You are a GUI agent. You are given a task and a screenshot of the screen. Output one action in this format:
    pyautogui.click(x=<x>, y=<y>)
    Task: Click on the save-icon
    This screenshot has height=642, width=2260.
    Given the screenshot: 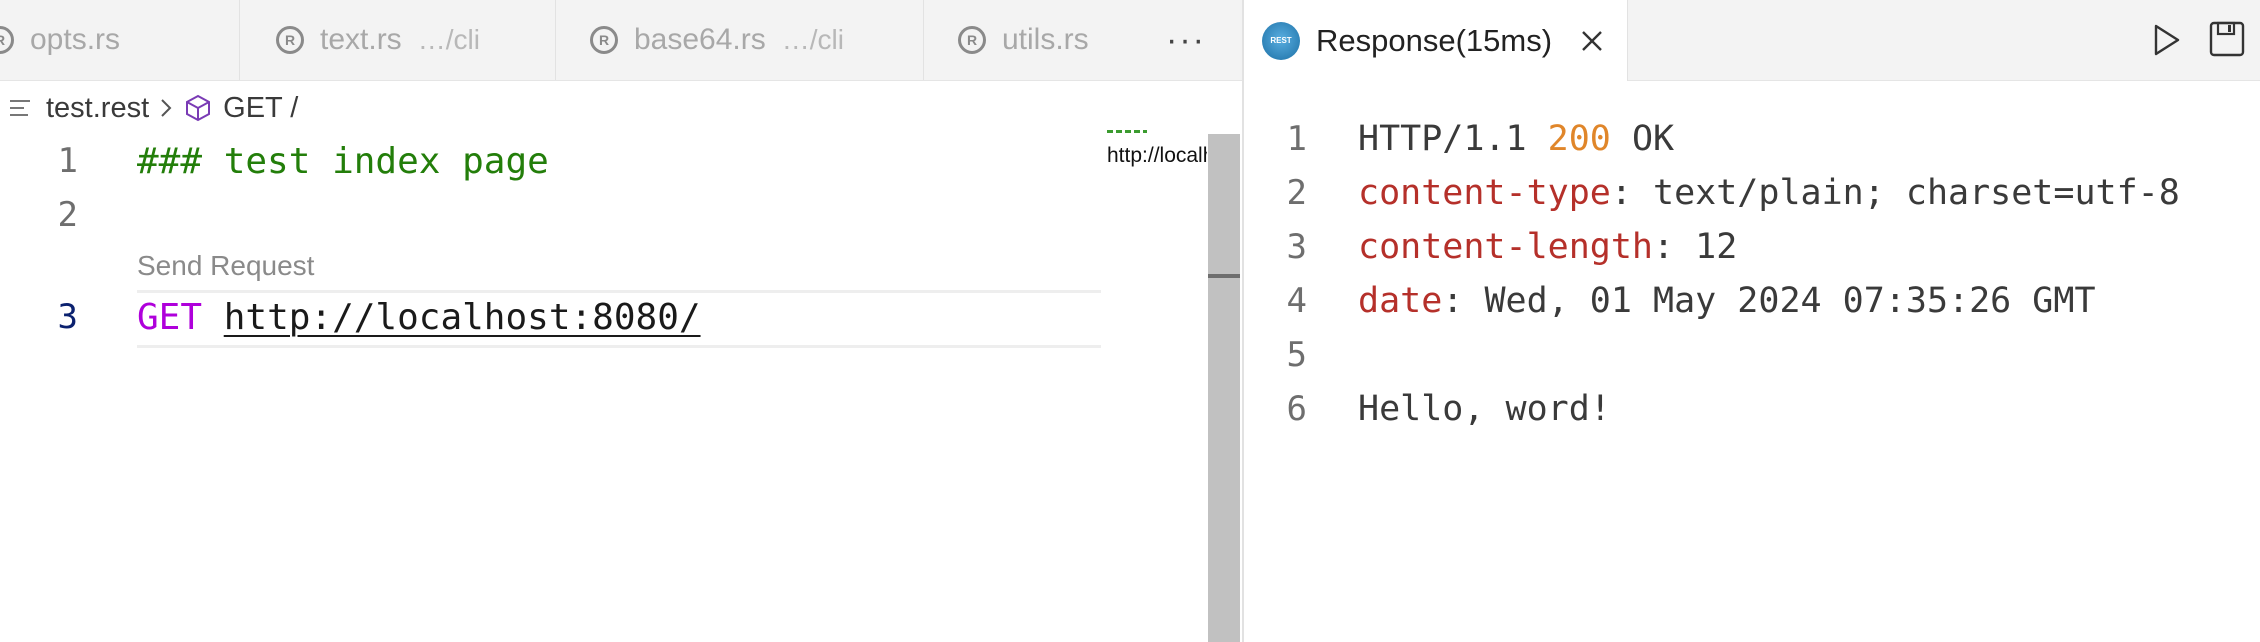 What is the action you would take?
    pyautogui.click(x=2227, y=39)
    